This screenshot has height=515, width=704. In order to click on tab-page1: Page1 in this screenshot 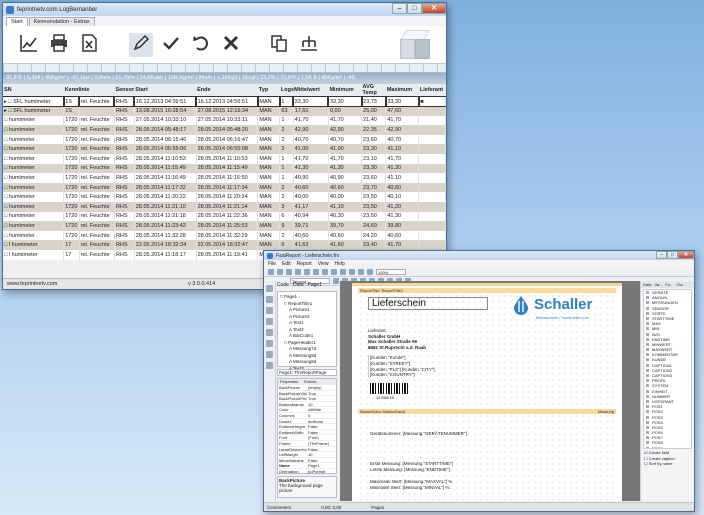, I will do `click(315, 285)`.